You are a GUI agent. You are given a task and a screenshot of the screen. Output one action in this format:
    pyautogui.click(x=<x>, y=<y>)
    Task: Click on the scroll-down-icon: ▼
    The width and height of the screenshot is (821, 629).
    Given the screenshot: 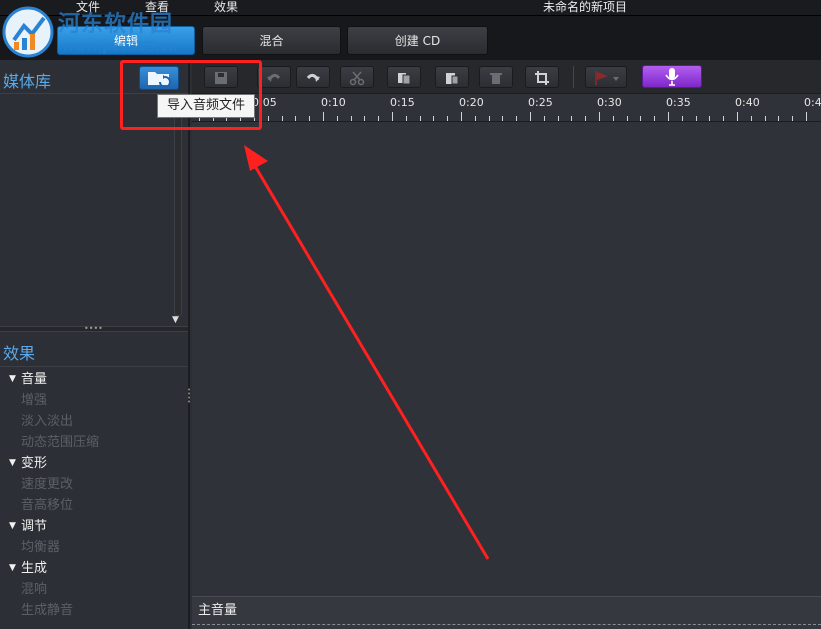 What is the action you would take?
    pyautogui.click(x=175, y=320)
    